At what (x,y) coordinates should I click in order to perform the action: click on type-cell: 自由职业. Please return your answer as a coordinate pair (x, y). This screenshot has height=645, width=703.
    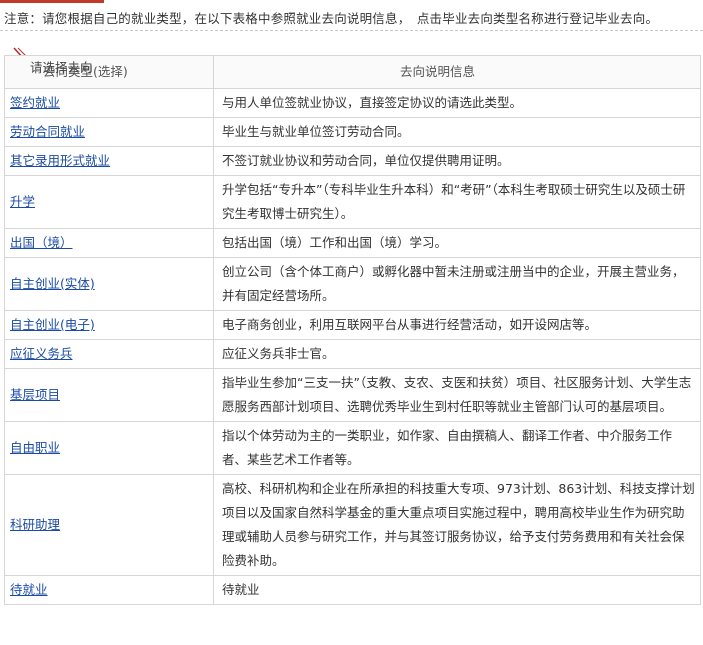
    Looking at the image, I should click on (109, 448).